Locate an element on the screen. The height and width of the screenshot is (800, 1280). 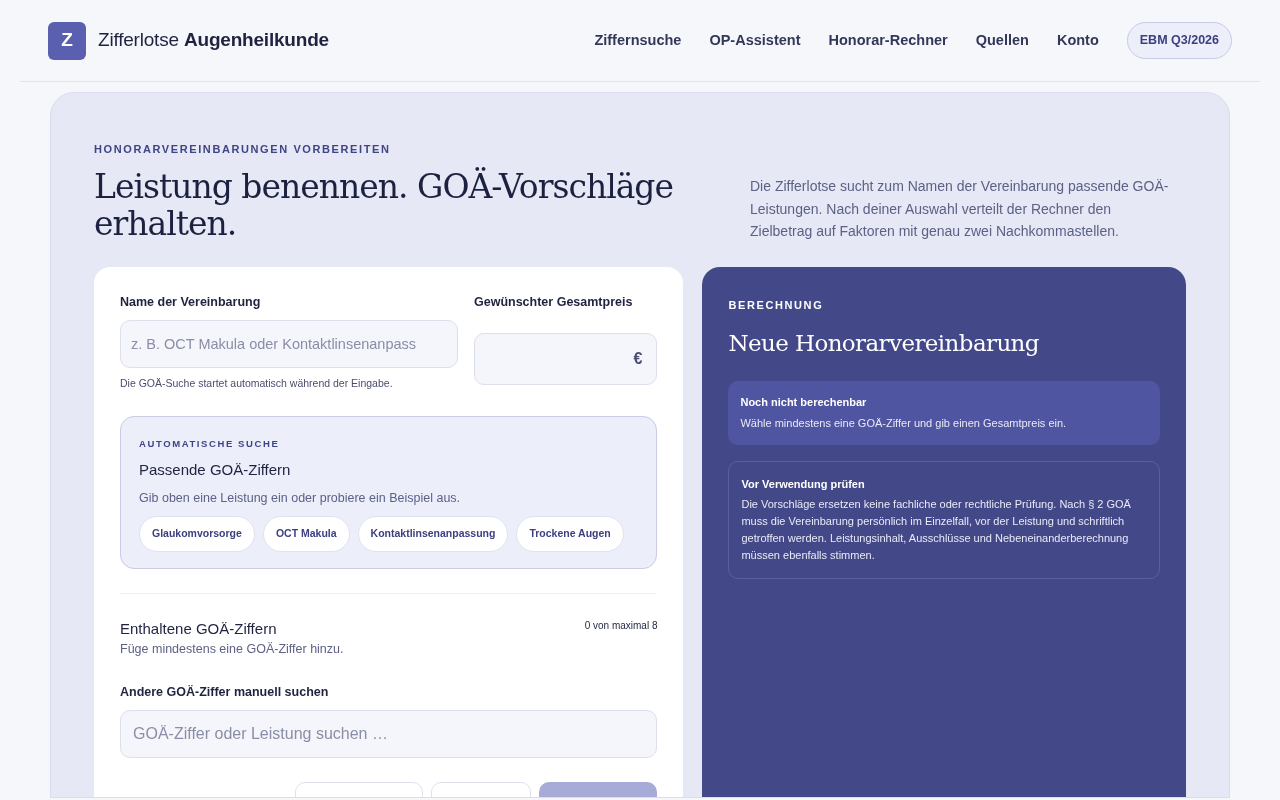
nav-link: Honorar-Rechner is located at coordinates (888, 40).